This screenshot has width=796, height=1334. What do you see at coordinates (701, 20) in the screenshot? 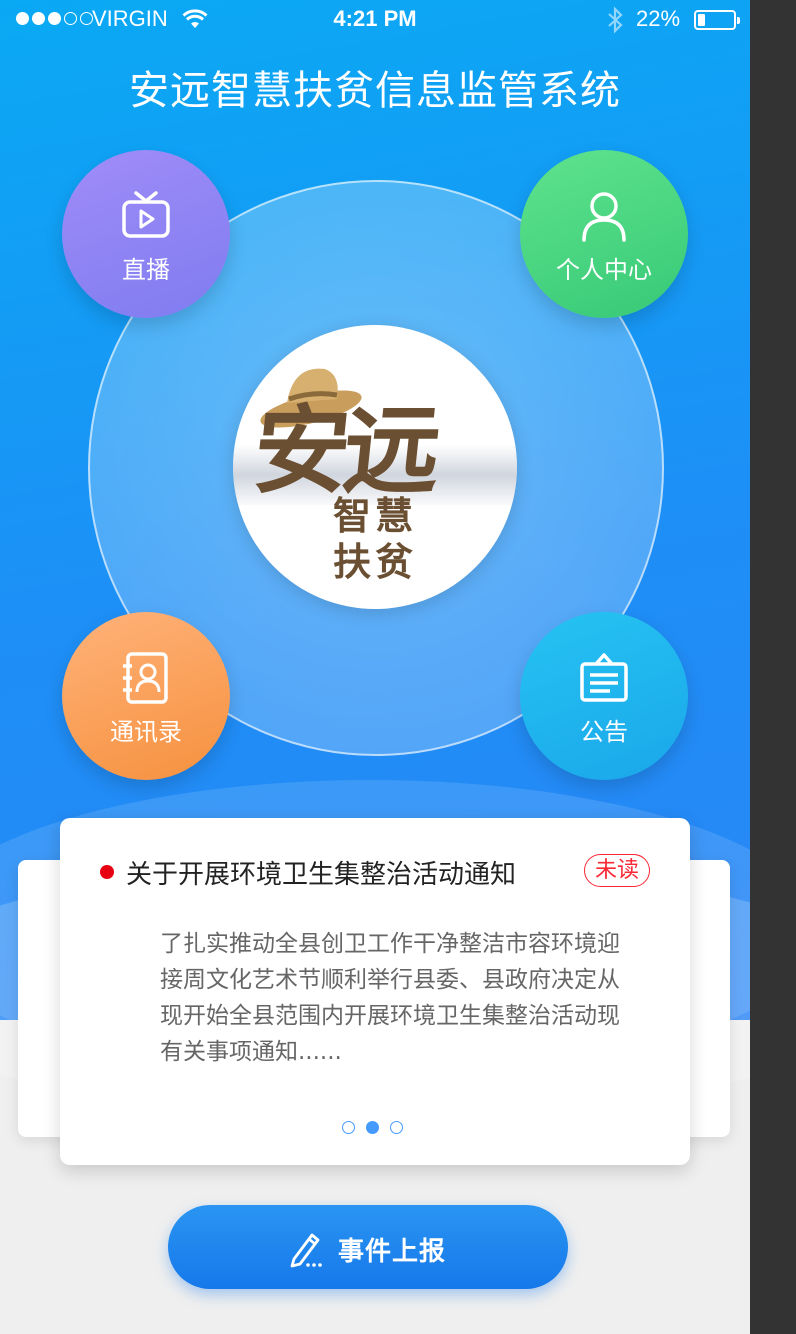
I see `battery-level` at bounding box center [701, 20].